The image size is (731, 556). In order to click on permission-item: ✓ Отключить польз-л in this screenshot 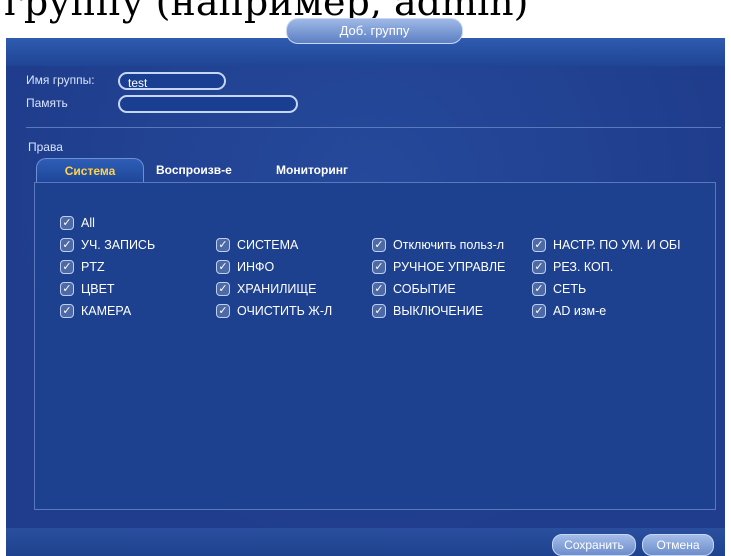, I will do `click(438, 245)`.